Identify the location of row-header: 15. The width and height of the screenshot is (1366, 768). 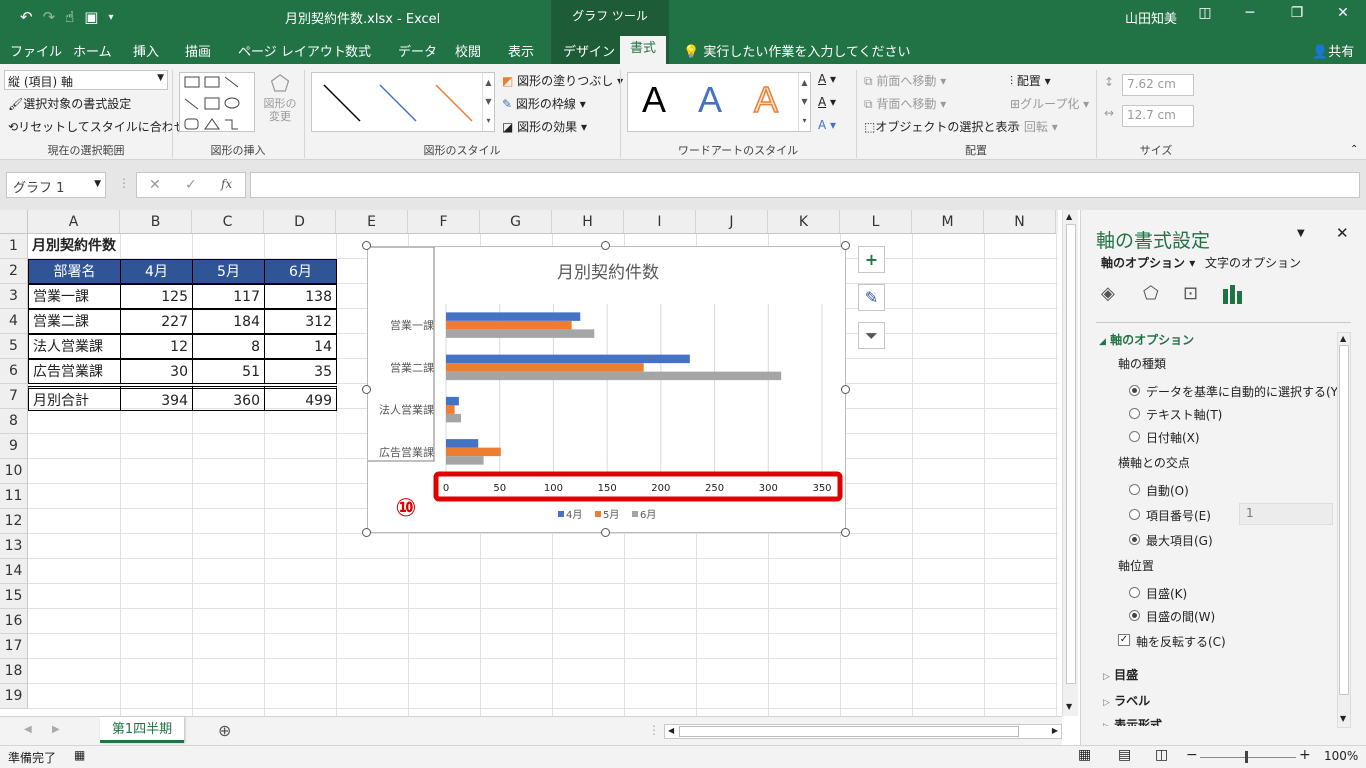
(14, 596).